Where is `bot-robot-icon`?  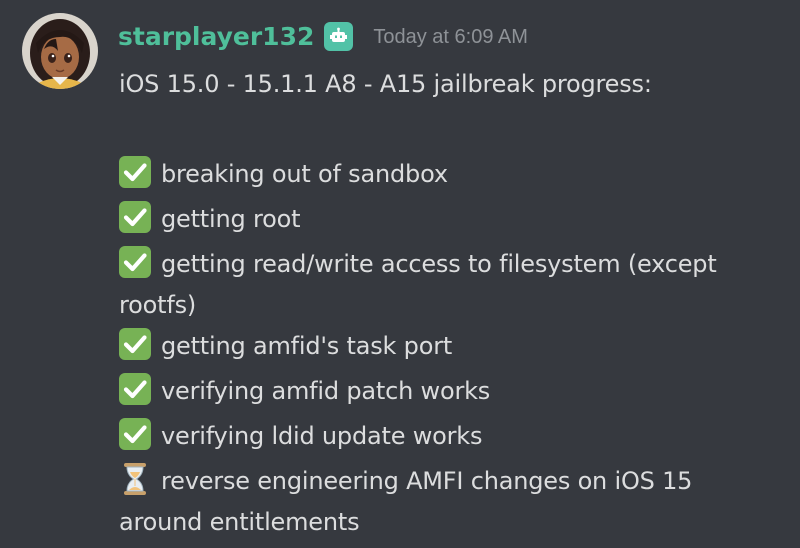 bot-robot-icon is located at coordinates (339, 34).